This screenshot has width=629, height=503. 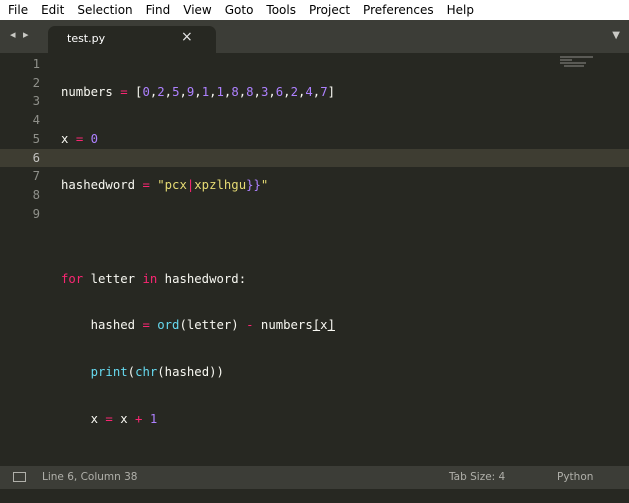 What do you see at coordinates (157, 372) in the screenshot?
I see `code-line-7: print(chr(hashed))` at bounding box center [157, 372].